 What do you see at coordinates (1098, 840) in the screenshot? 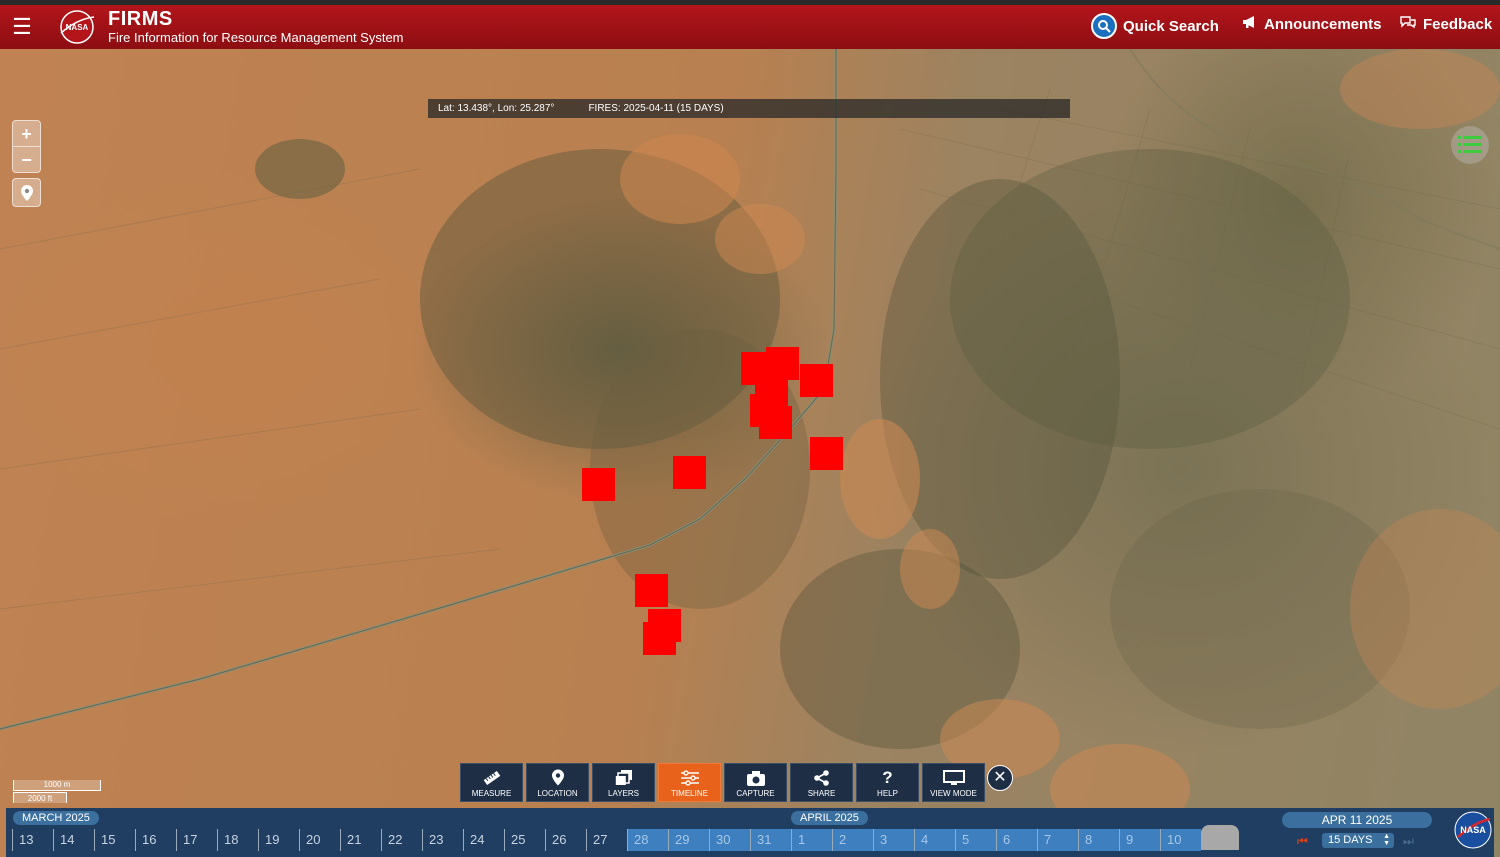
I see `timeline-day: 8` at bounding box center [1098, 840].